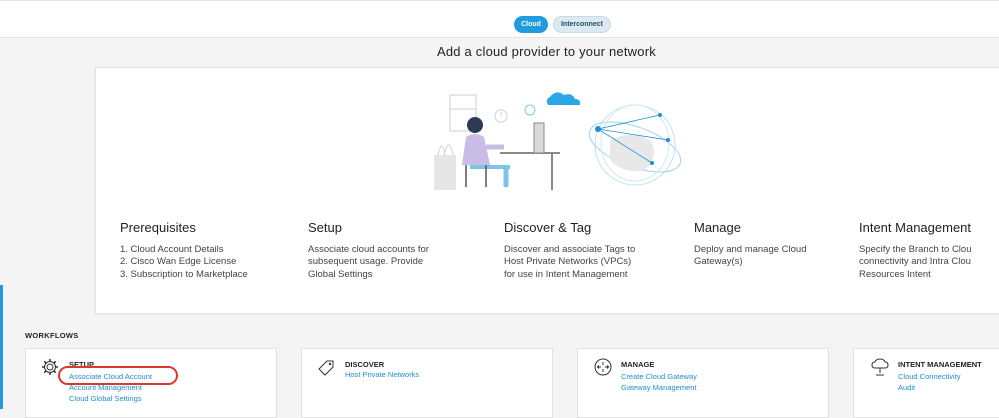 The height and width of the screenshot is (418, 999). I want to click on card-title: DISCOVER, so click(365, 364).